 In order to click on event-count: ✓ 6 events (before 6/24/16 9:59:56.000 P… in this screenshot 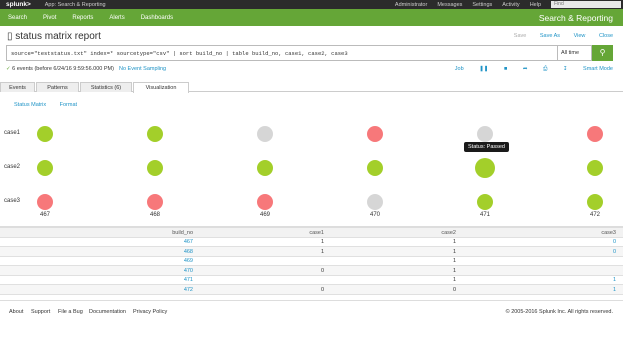, I will do `click(60, 69)`.